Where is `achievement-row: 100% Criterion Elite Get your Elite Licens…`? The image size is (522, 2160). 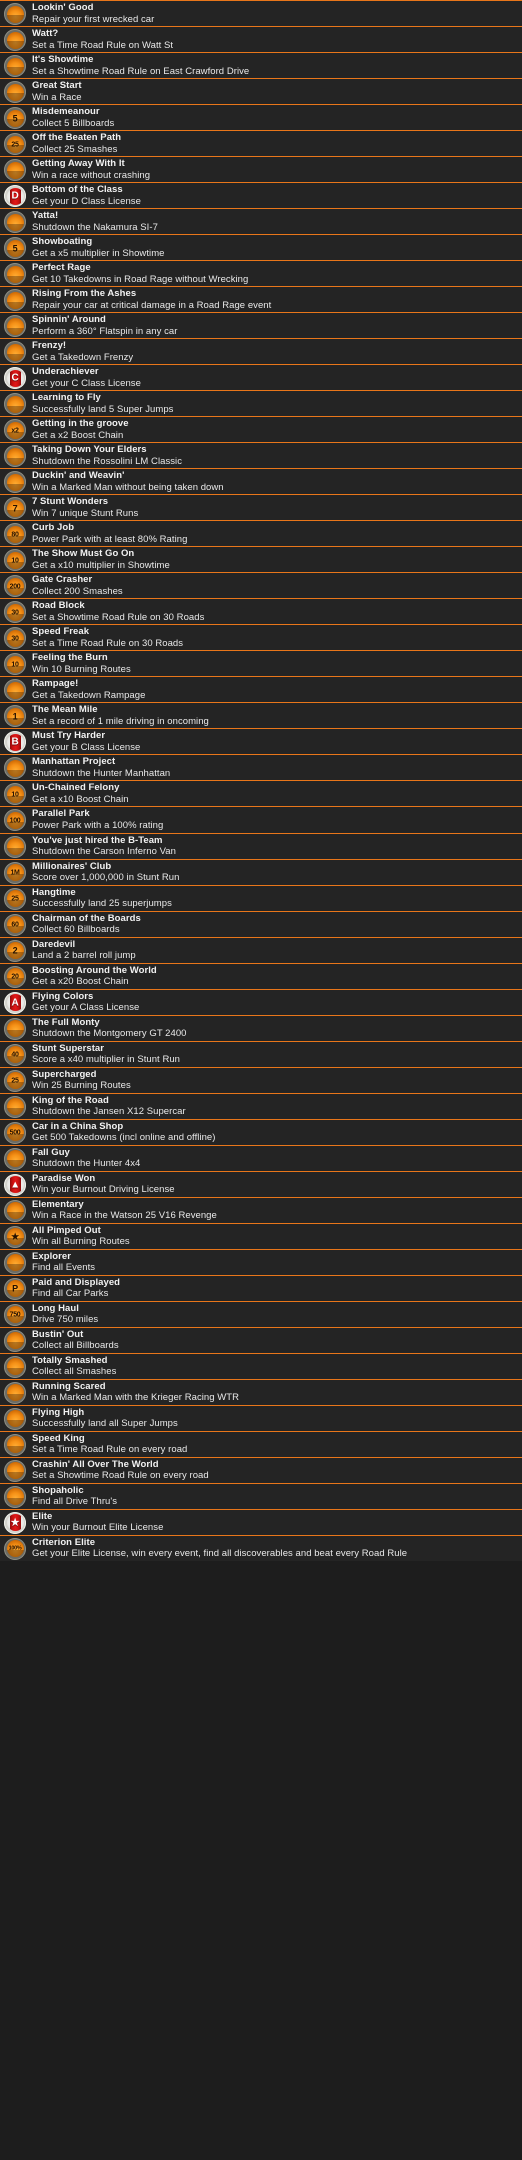
achievement-row: 100% Criterion Elite Get your Elite Licens… is located at coordinates (261, 1547).